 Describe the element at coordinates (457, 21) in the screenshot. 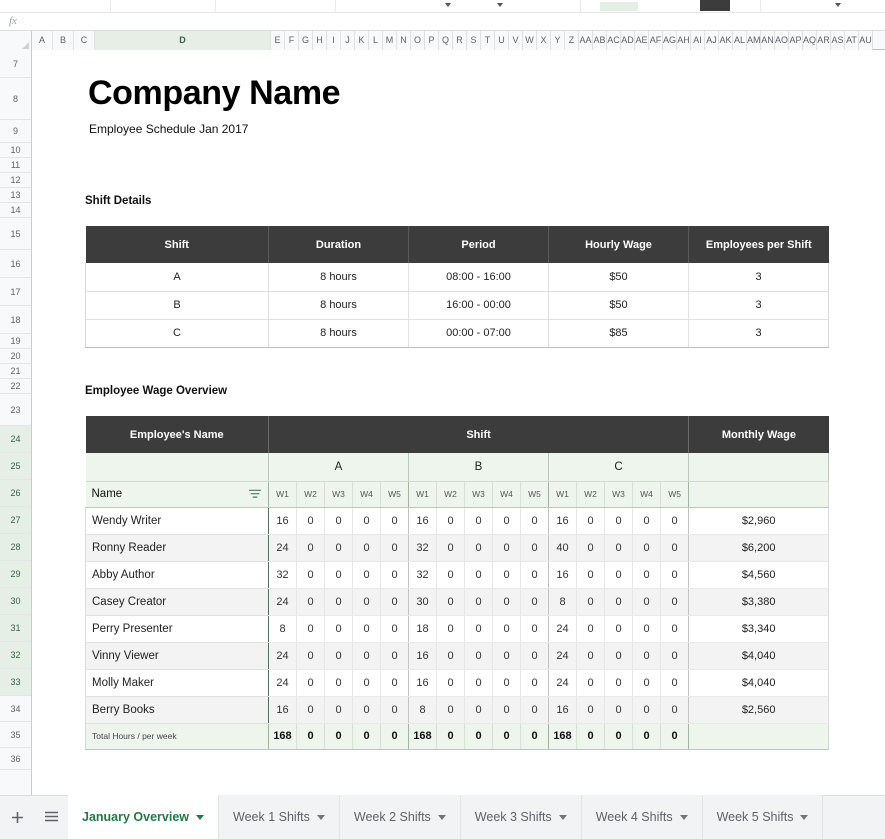

I see `formula-input` at that location.